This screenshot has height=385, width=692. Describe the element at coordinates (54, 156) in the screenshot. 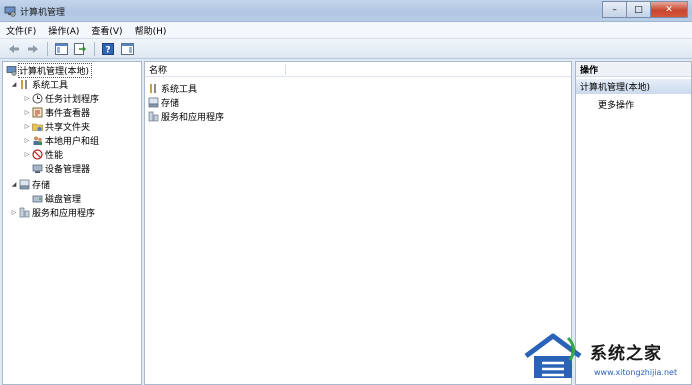

I see `tree-item-label: 性能` at that location.